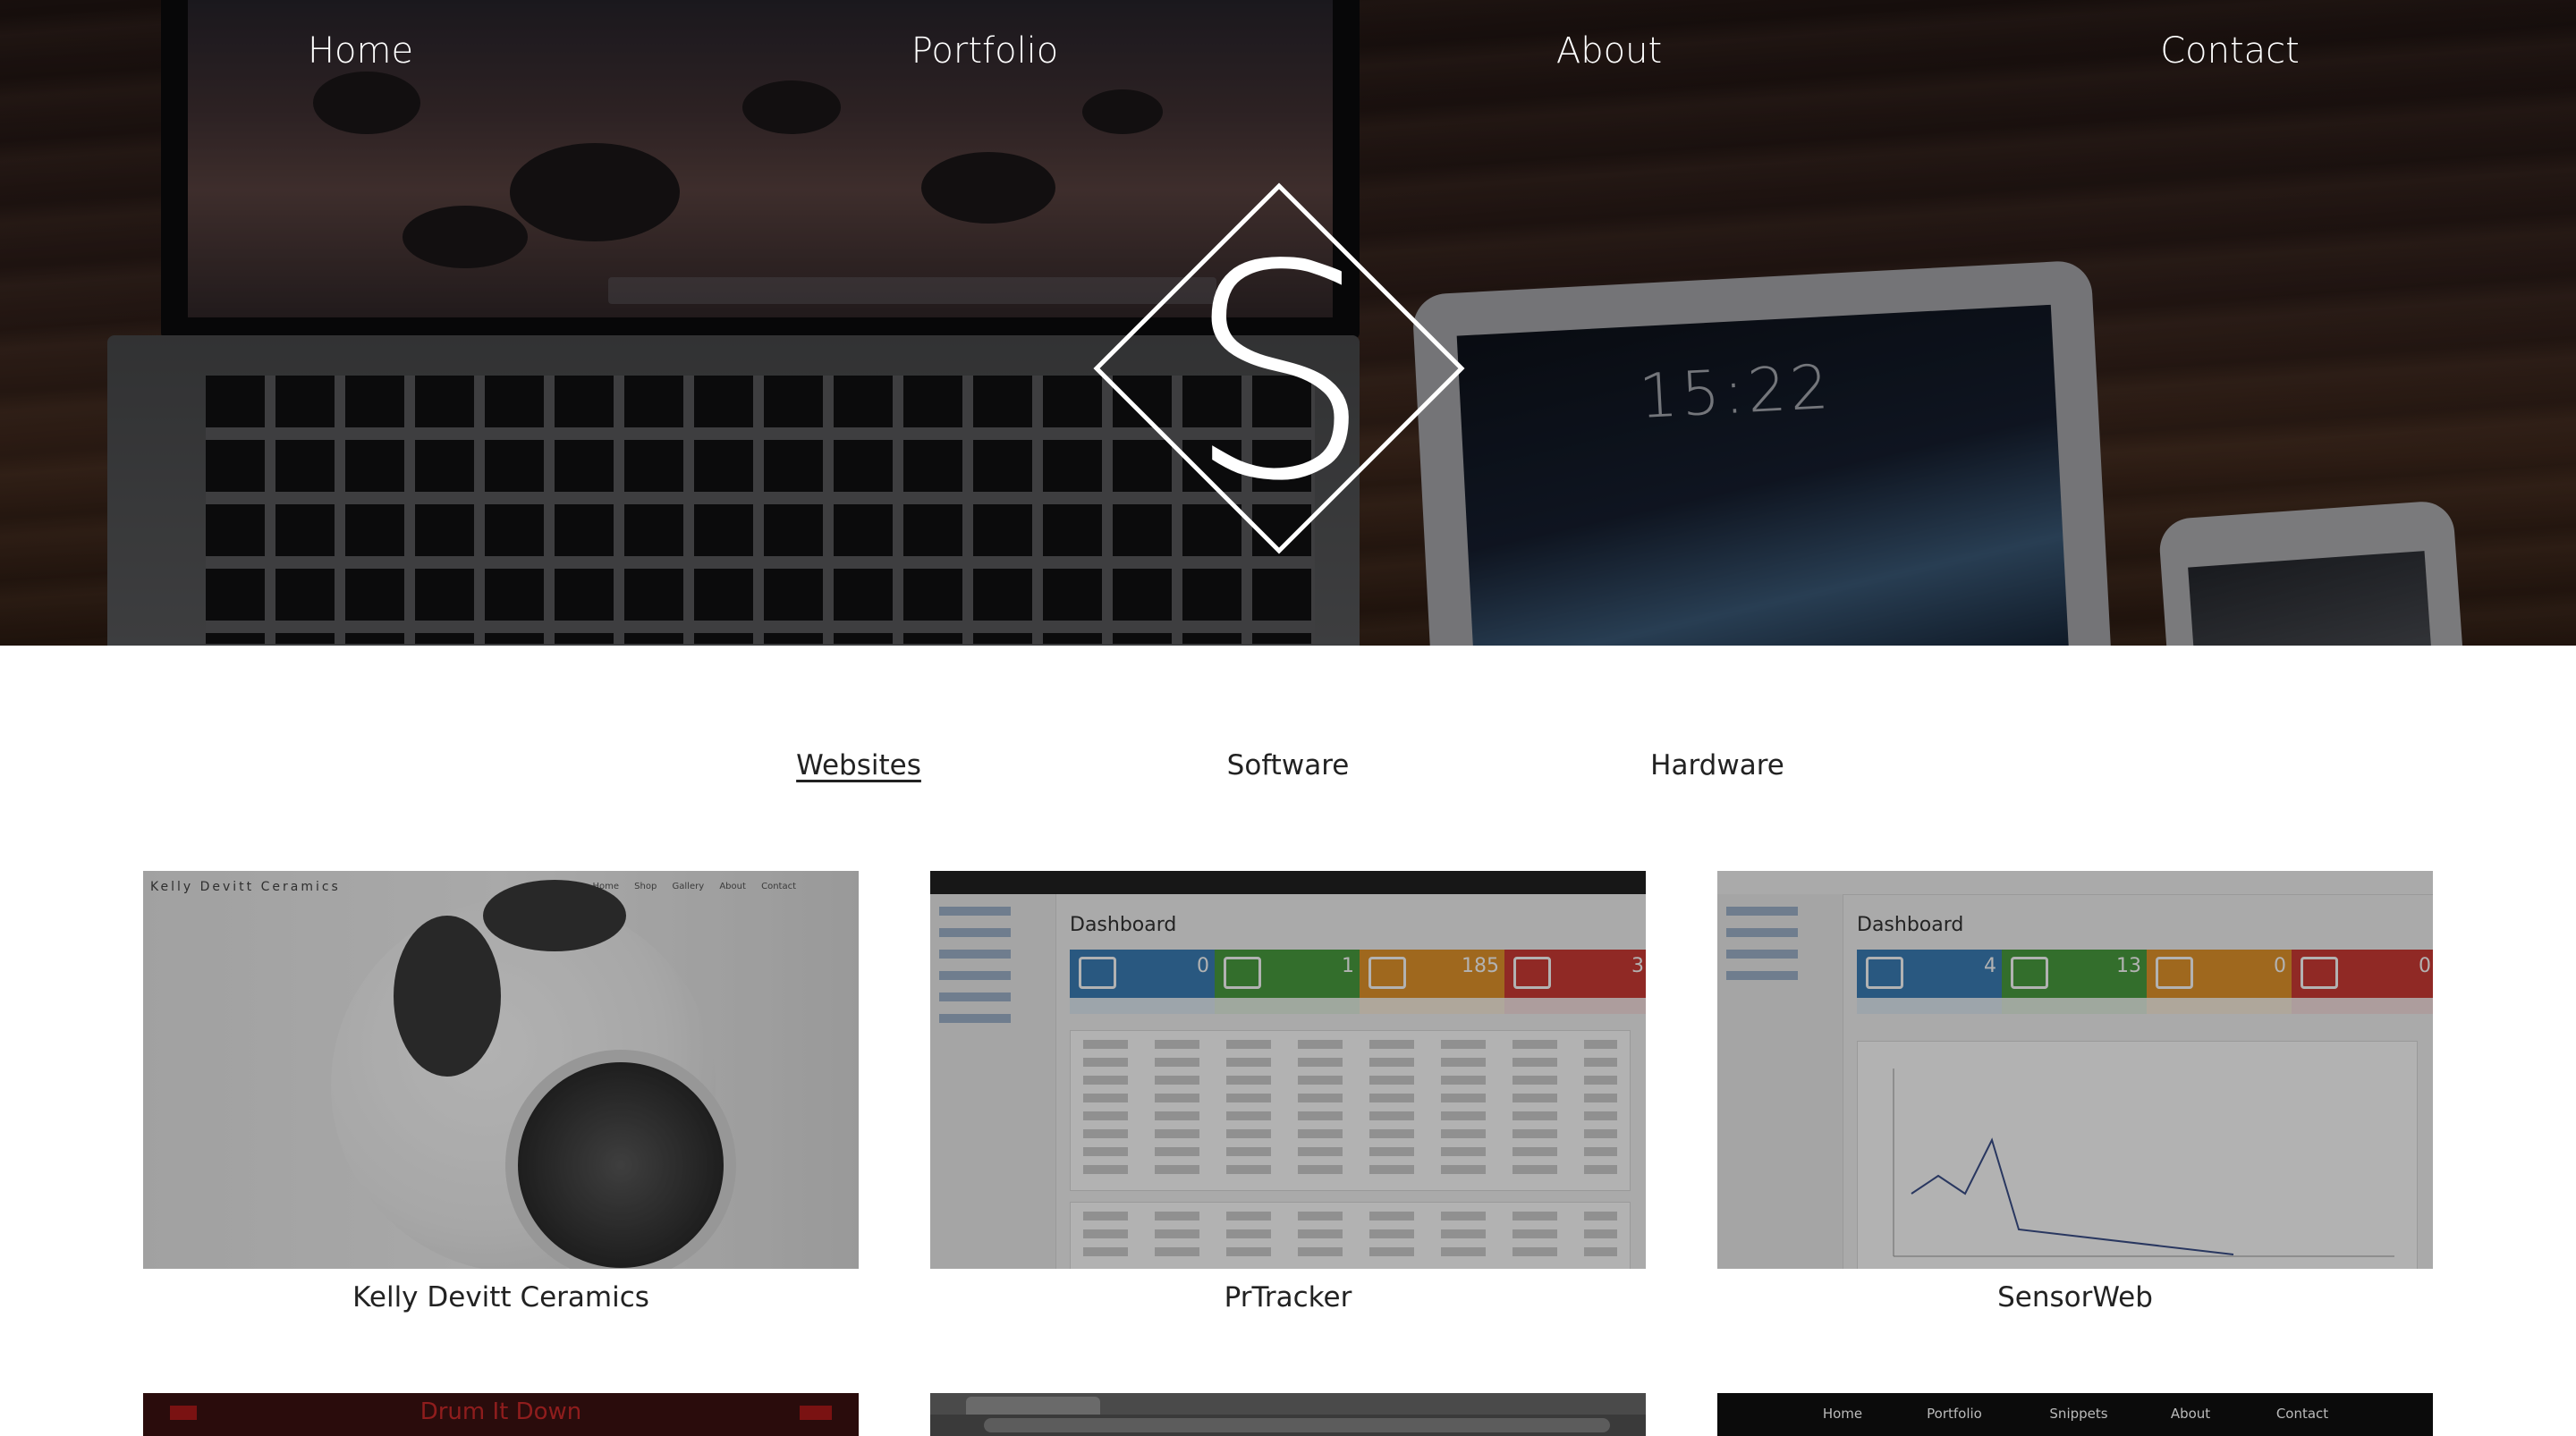 This screenshot has width=2576, height=1436. Describe the element at coordinates (2190, 1414) in the screenshot. I see `thumb-nav-item: About` at that location.